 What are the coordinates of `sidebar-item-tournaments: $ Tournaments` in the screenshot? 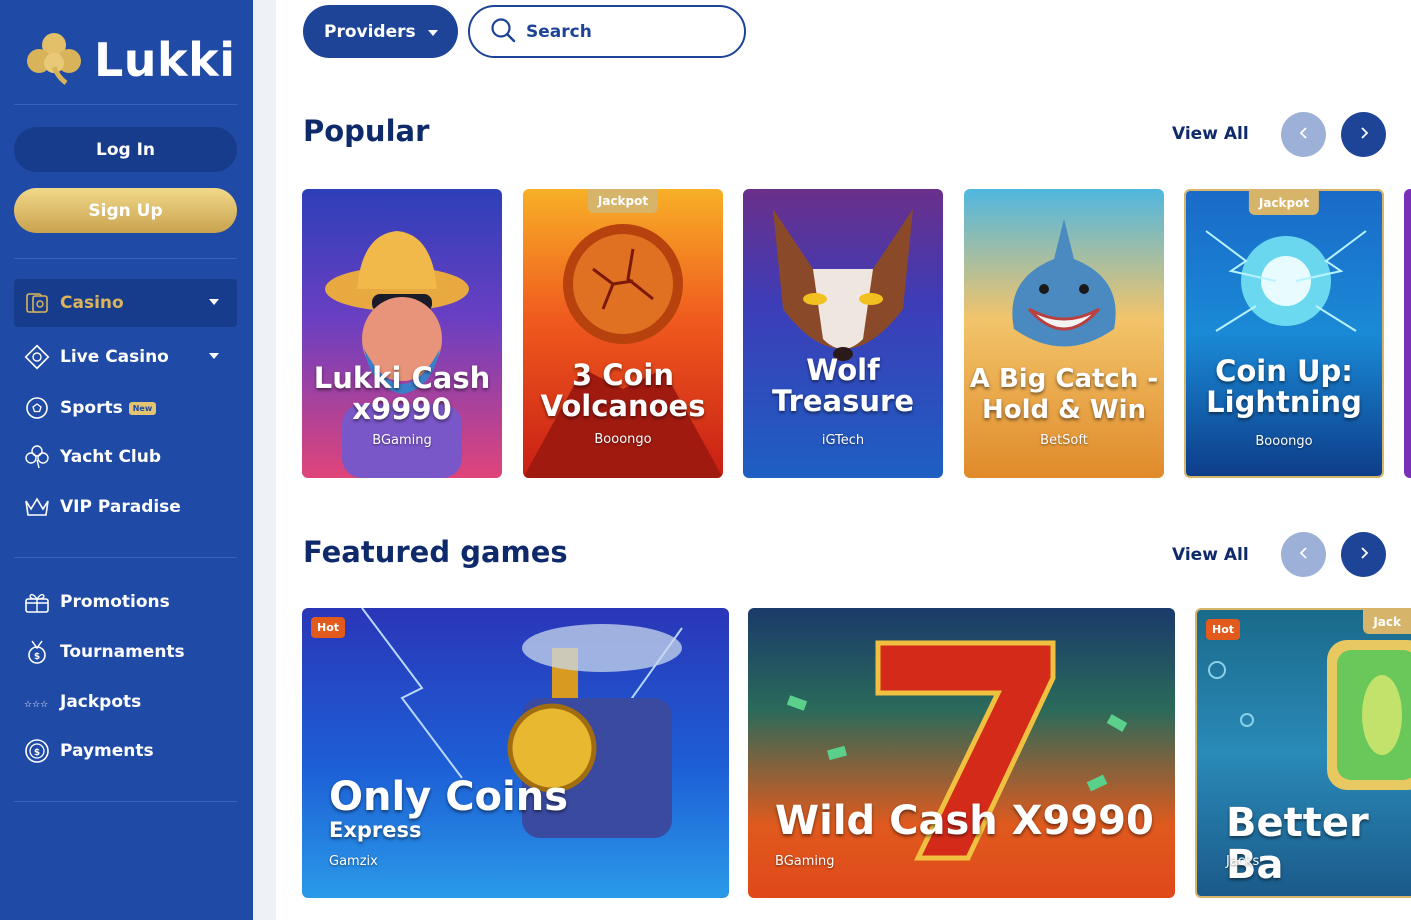 It's located at (125, 652).